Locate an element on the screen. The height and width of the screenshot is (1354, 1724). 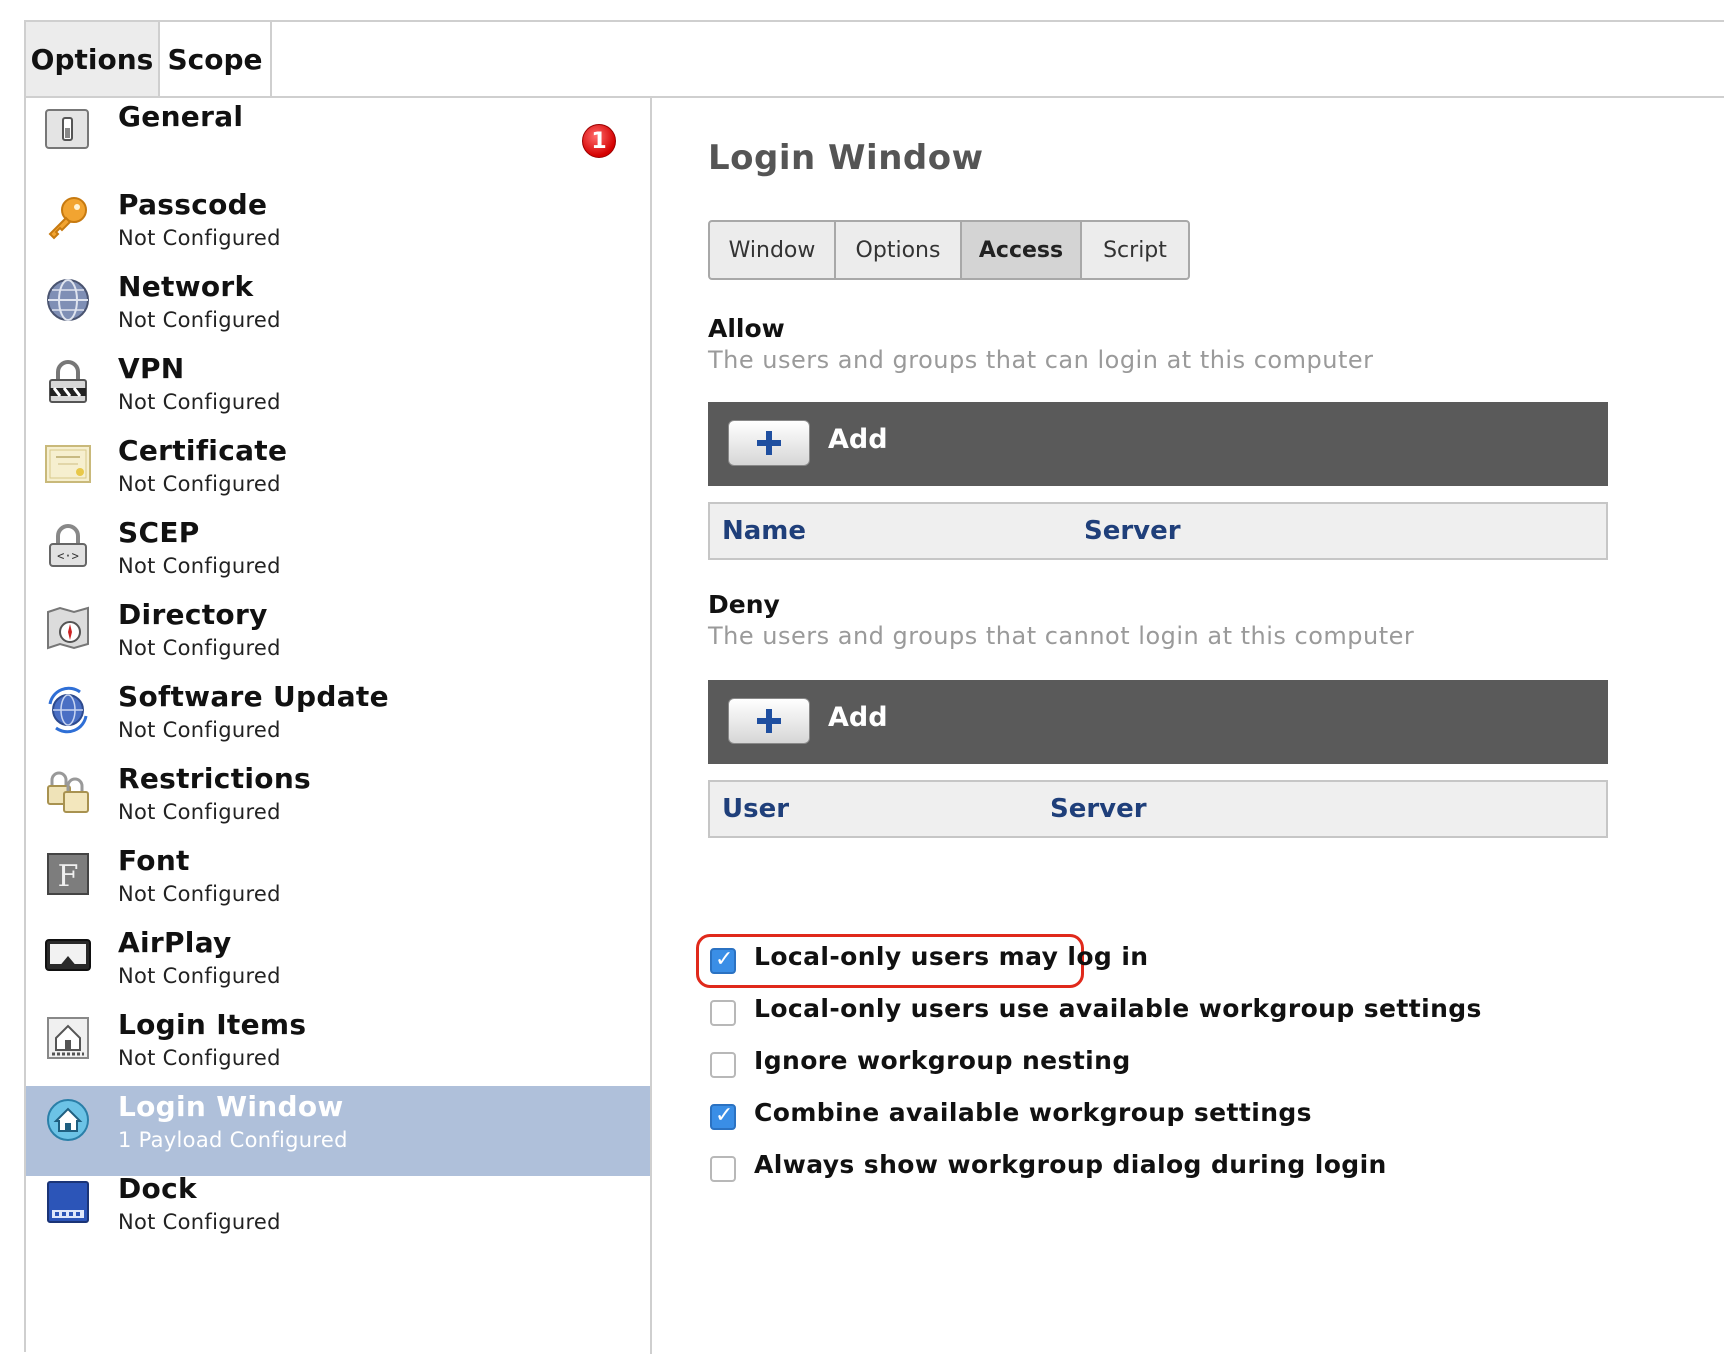
segment-script: Script is located at coordinates (1135, 250).